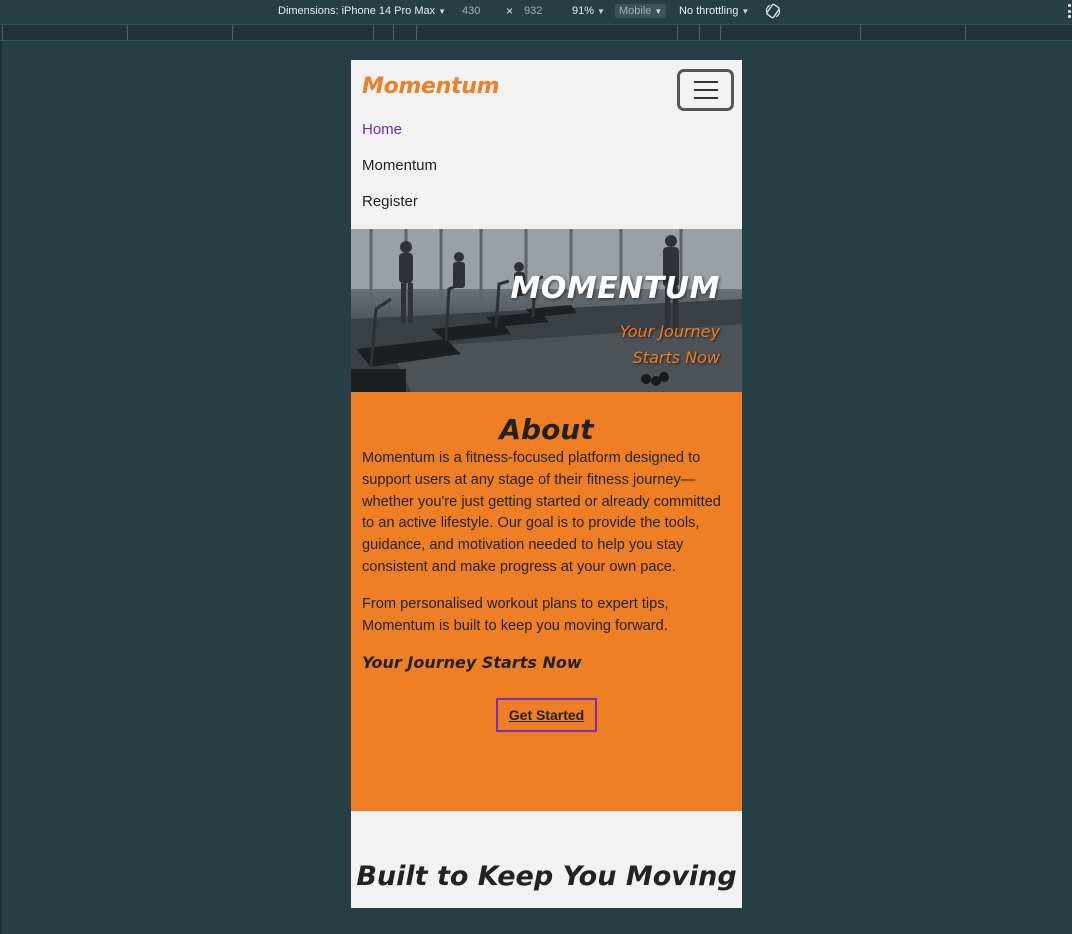 The image size is (1072, 934). Describe the element at coordinates (773, 11) in the screenshot. I see `rotate-icon` at that location.